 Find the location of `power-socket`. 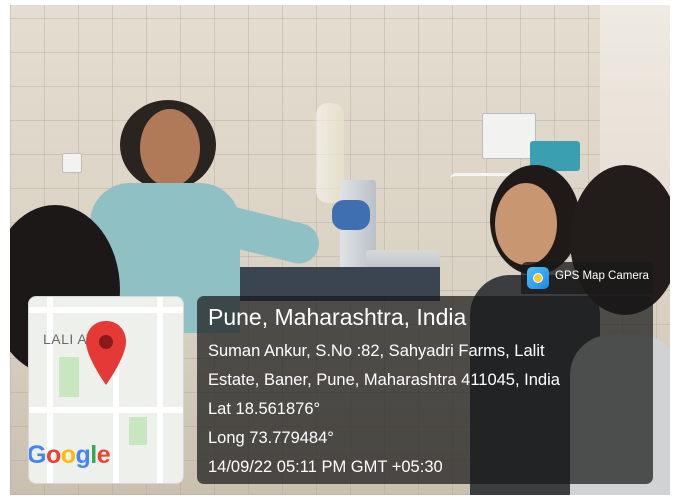

power-socket is located at coordinates (509, 136).